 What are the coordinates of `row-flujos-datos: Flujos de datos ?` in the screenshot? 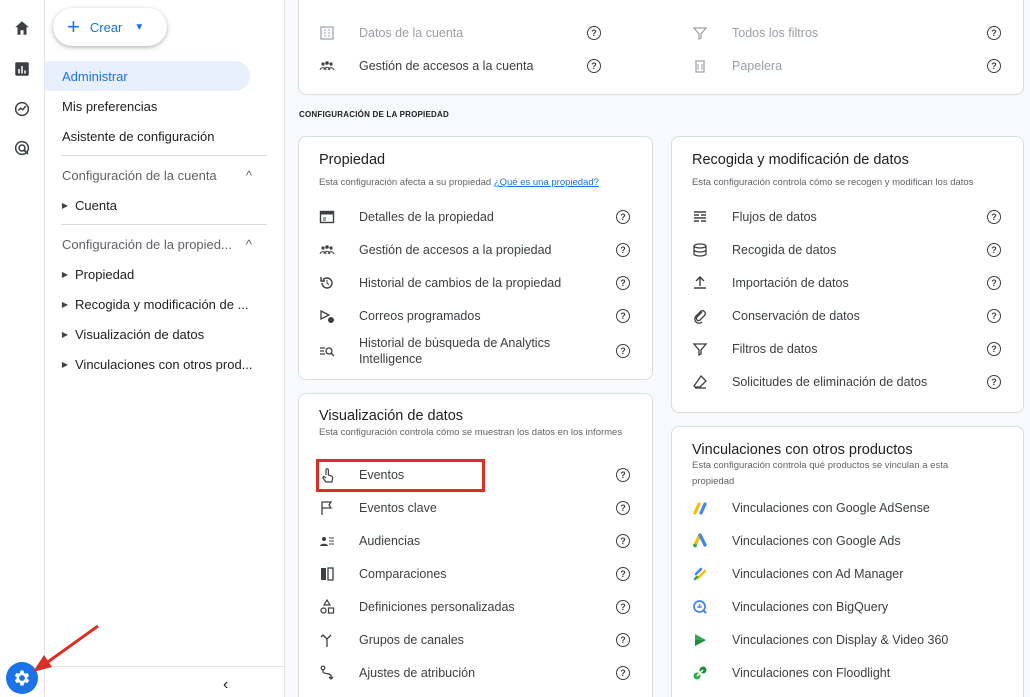 It's located at (847, 217).